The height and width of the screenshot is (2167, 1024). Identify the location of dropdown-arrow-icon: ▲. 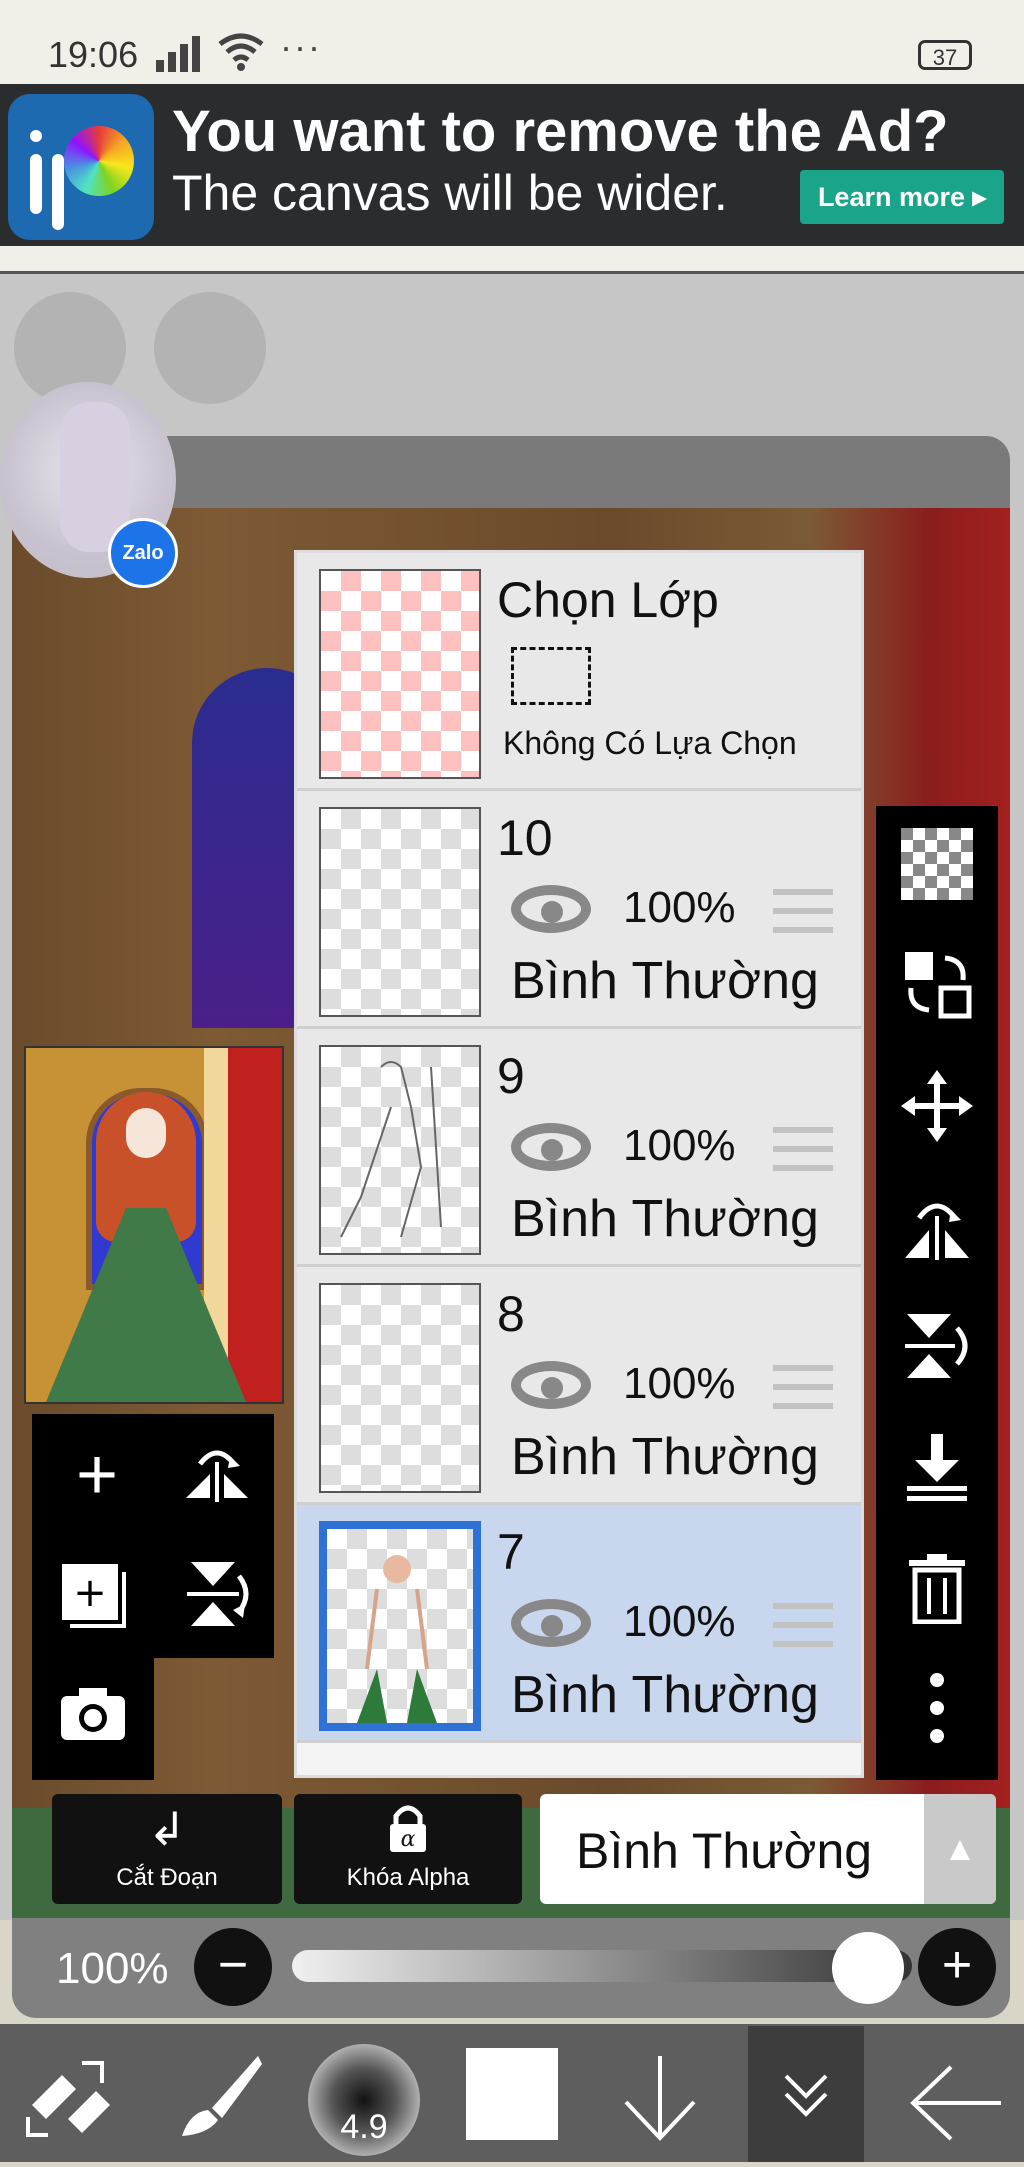
(960, 1849).